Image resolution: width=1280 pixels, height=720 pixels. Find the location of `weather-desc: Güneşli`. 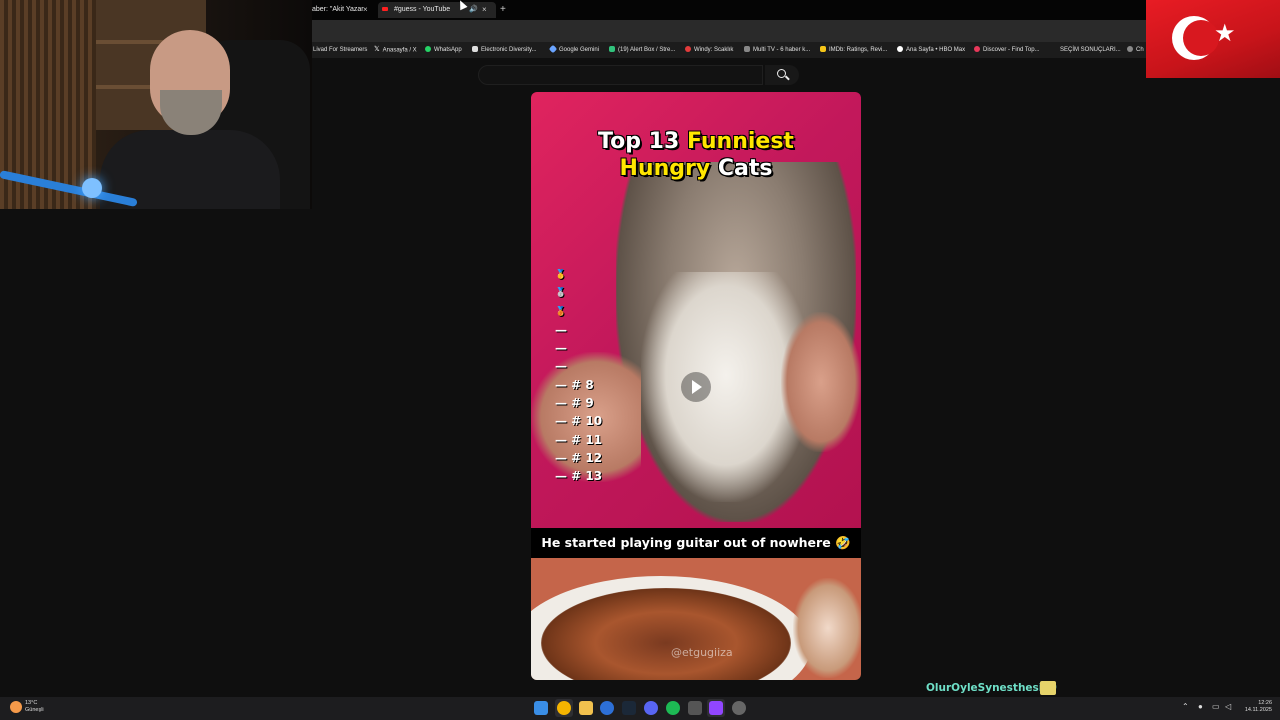

weather-desc: Güneşli is located at coordinates (34, 710).